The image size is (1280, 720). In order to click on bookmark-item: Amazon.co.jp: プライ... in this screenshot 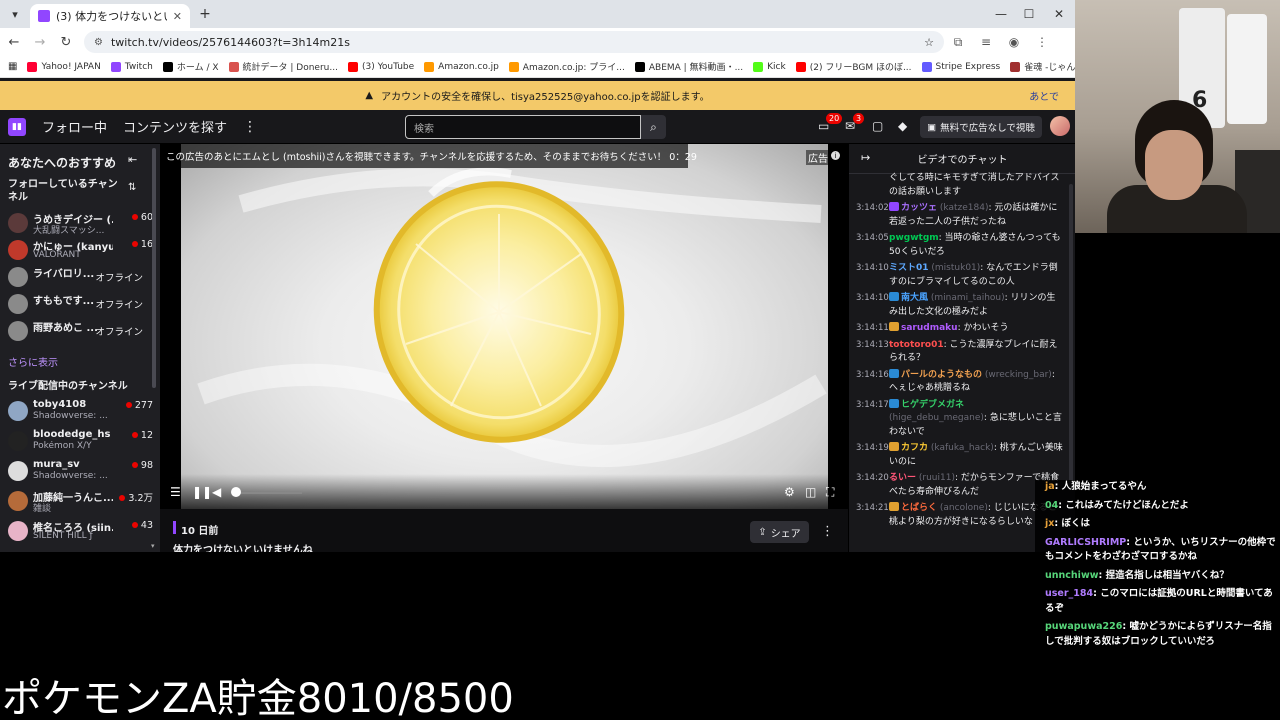, I will do `click(566, 66)`.